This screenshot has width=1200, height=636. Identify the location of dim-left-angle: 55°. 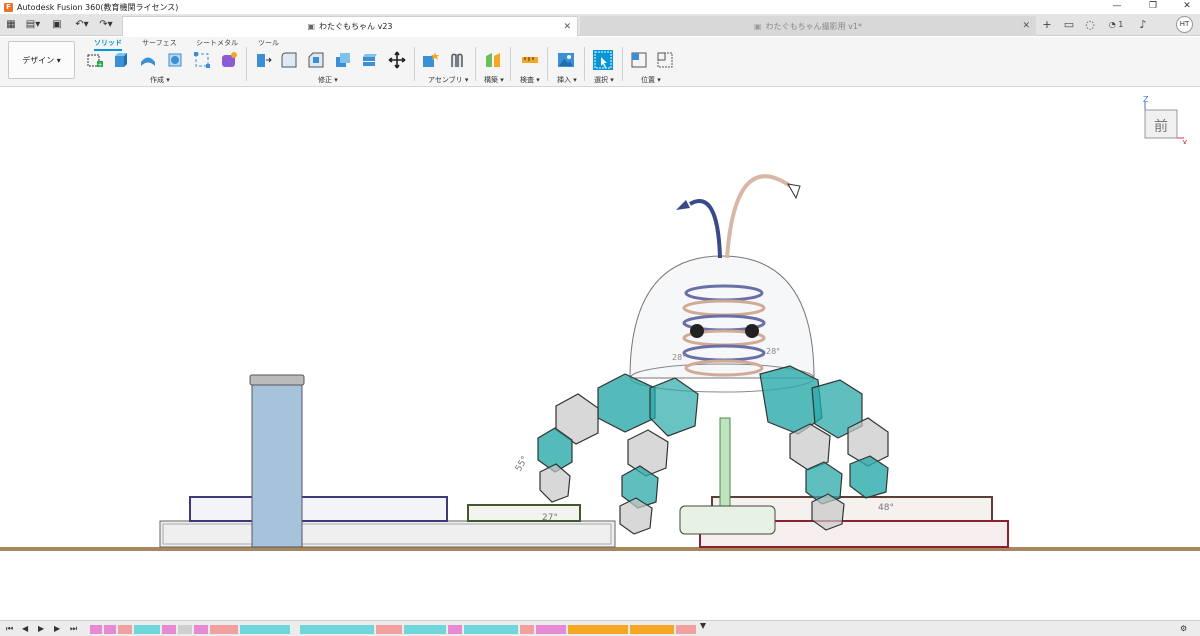
(522, 464).